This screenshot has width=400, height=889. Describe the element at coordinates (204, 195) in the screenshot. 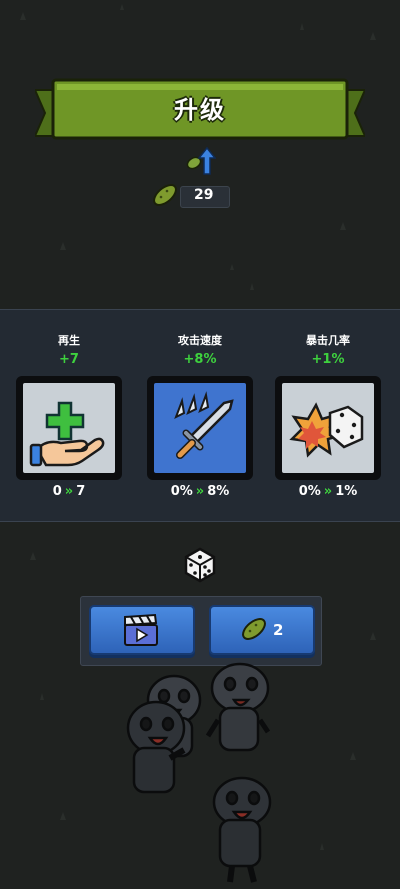

I see `currency-amount: 29` at that location.